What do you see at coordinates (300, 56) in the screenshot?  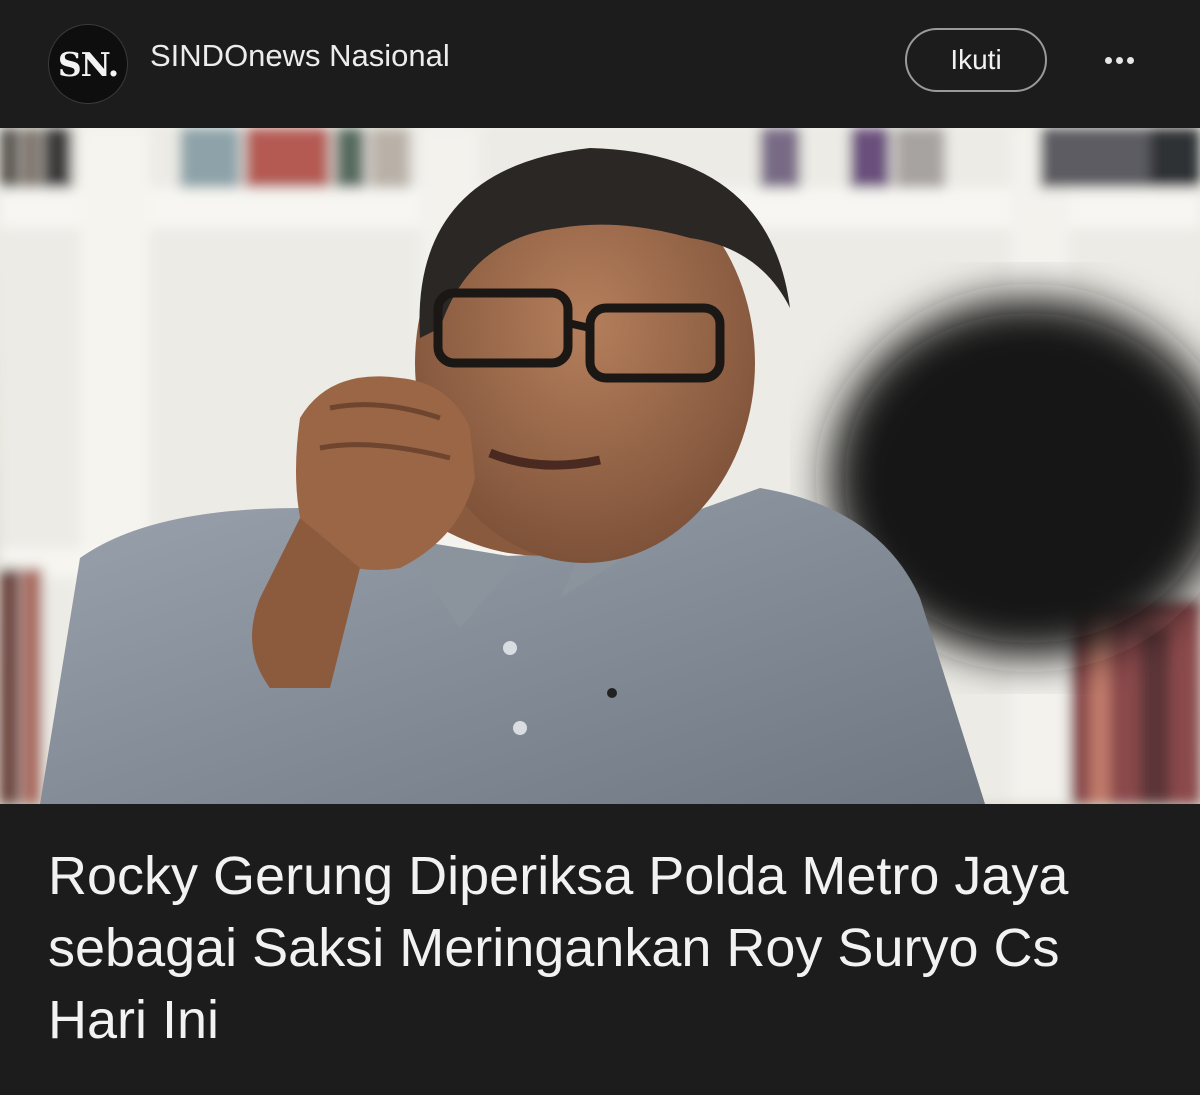 I see `publisher-name: SINDOnews Nasional` at bounding box center [300, 56].